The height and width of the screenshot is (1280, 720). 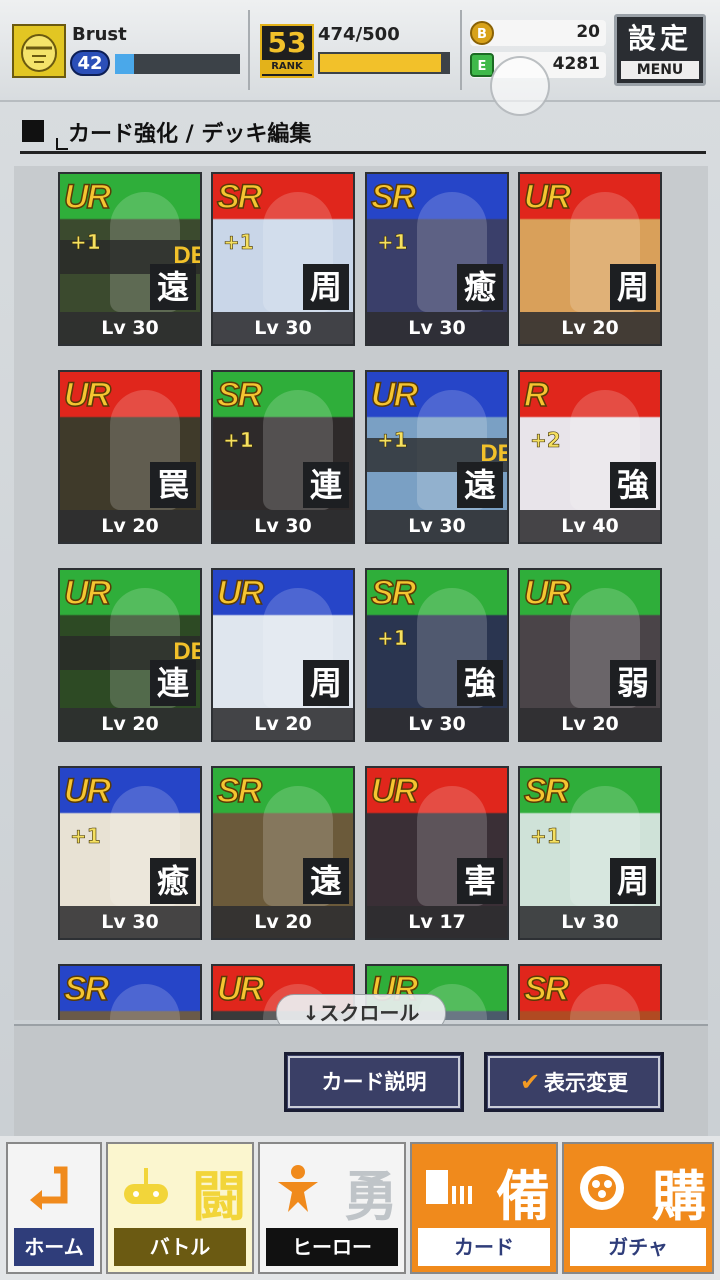 What do you see at coordinates (371, 1196) in the screenshot?
I see `nav-kanji: 勇` at bounding box center [371, 1196].